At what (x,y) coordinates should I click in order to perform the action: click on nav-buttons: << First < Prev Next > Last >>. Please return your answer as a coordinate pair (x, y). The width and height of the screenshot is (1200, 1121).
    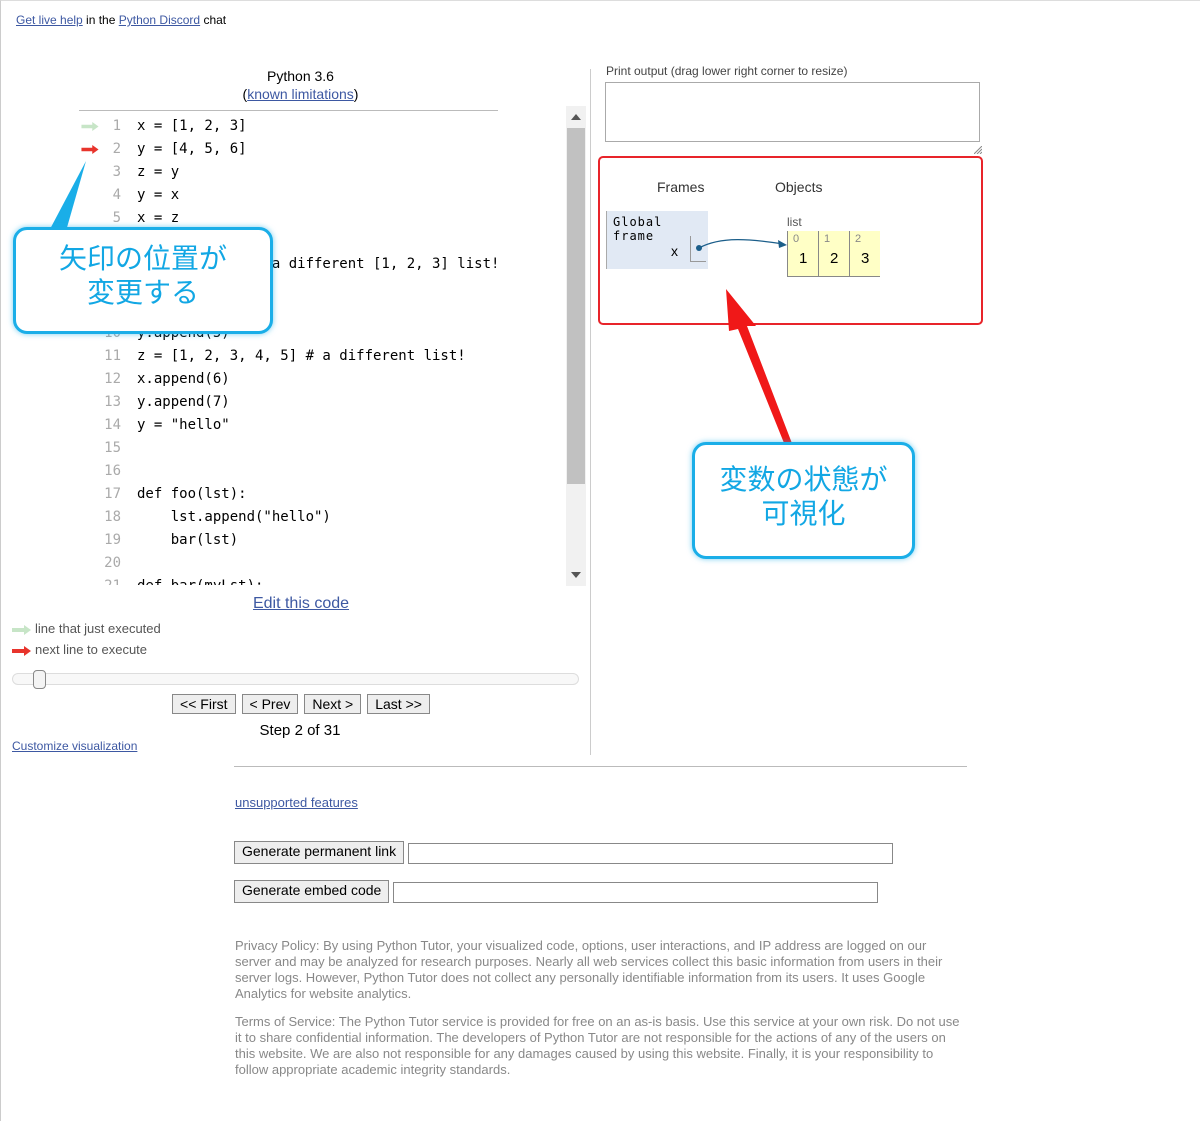
    Looking at the image, I should click on (301, 704).